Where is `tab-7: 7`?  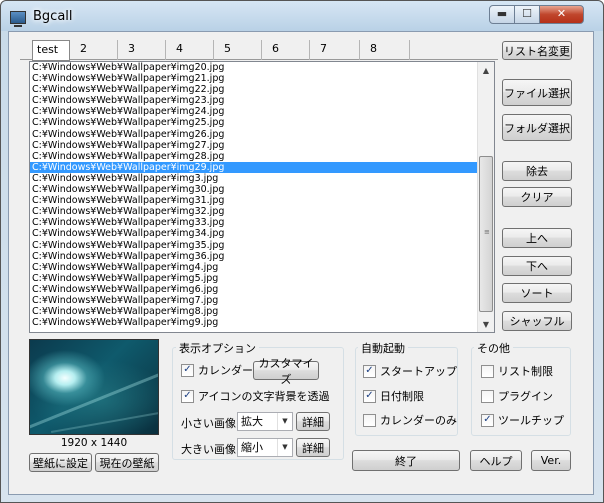 tab-7: 7 is located at coordinates (335, 50).